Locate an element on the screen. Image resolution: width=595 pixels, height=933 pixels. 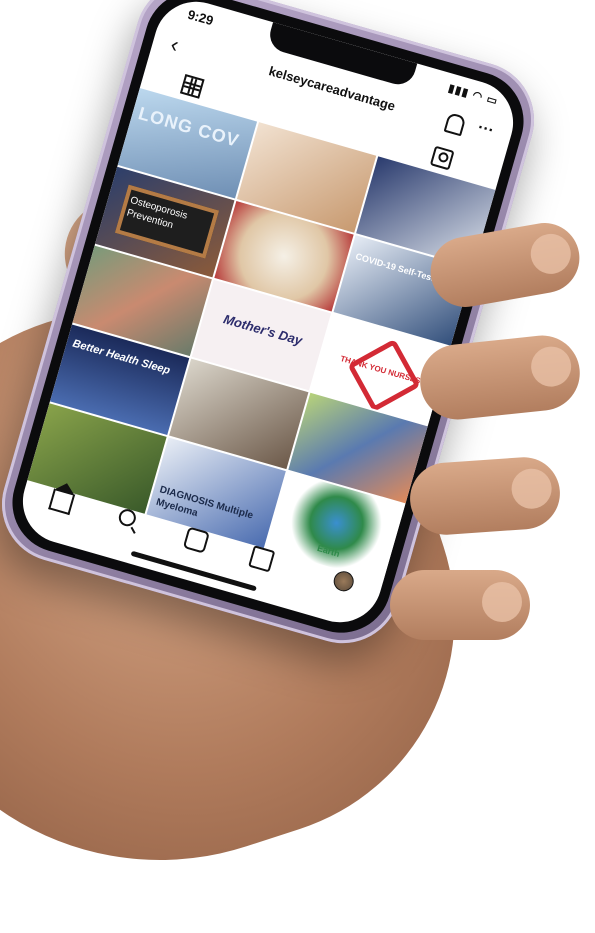
post-caption: Mother's Day is located at coordinates (262, 330).